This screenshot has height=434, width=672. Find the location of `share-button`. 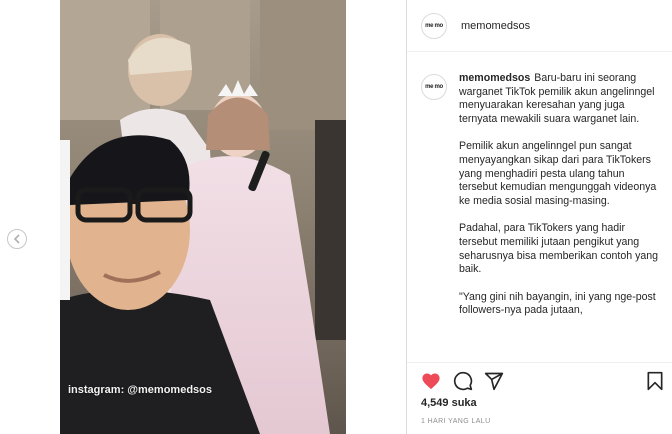

share-button is located at coordinates (494, 381).